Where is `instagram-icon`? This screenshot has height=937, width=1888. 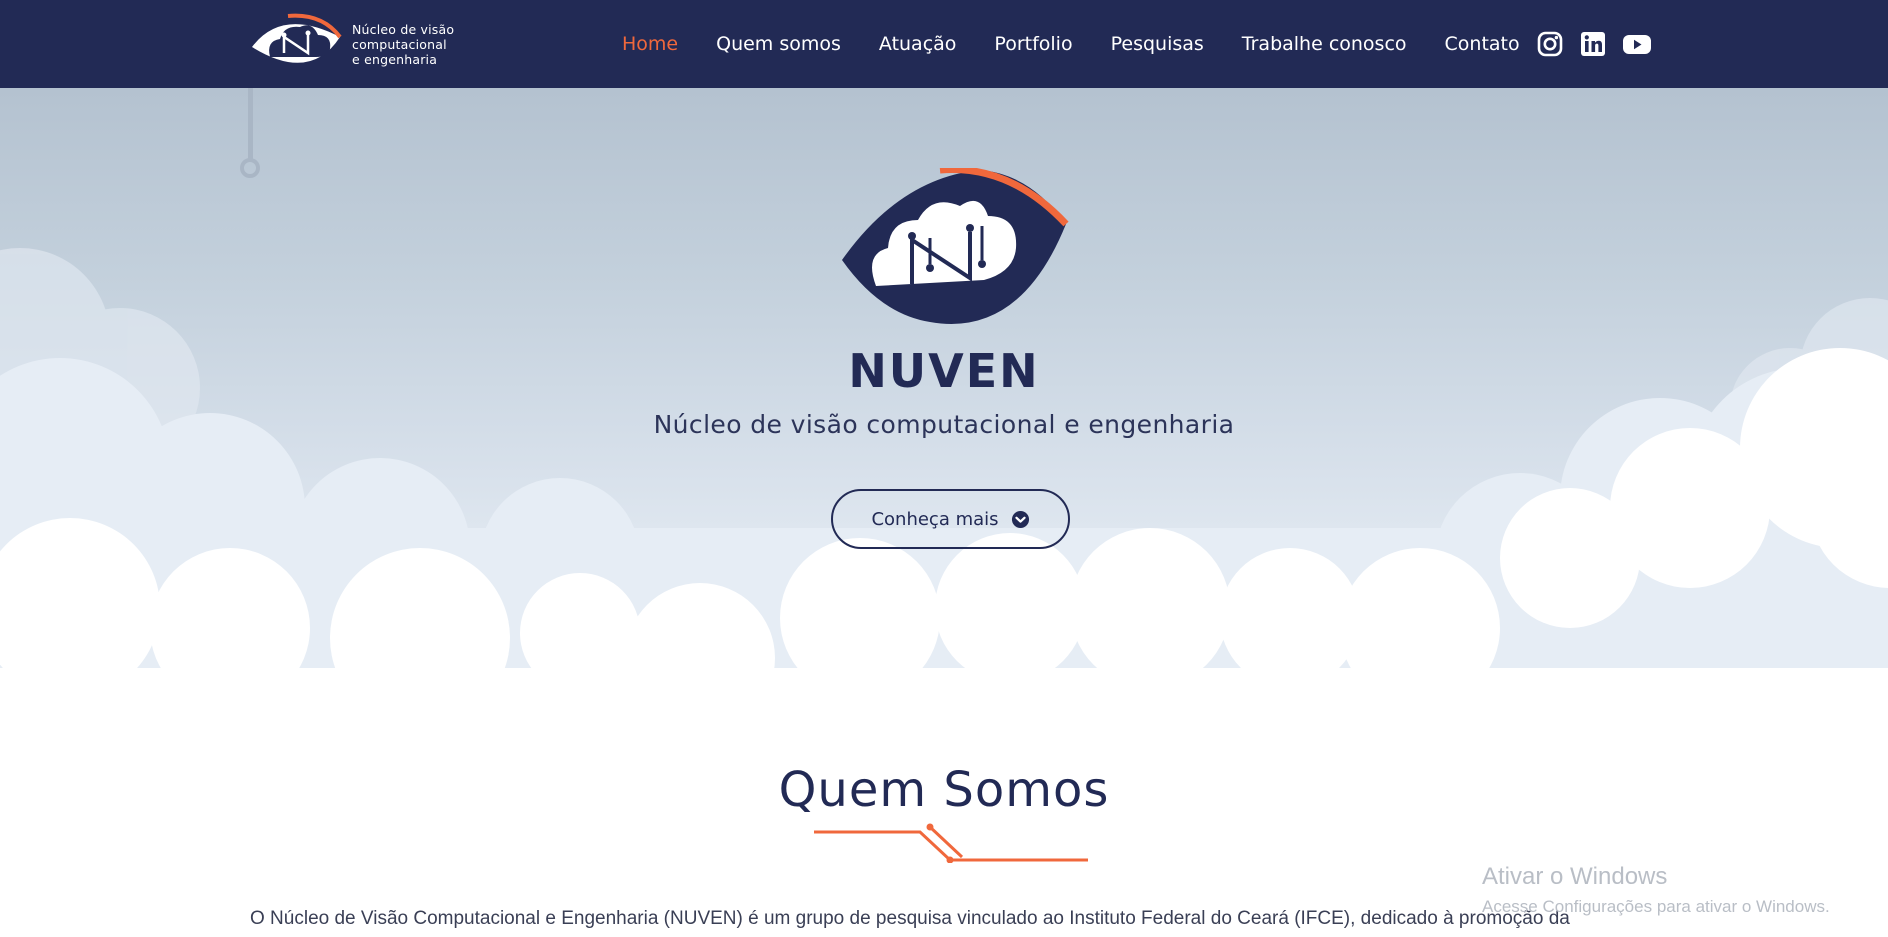 instagram-icon is located at coordinates (1550, 44).